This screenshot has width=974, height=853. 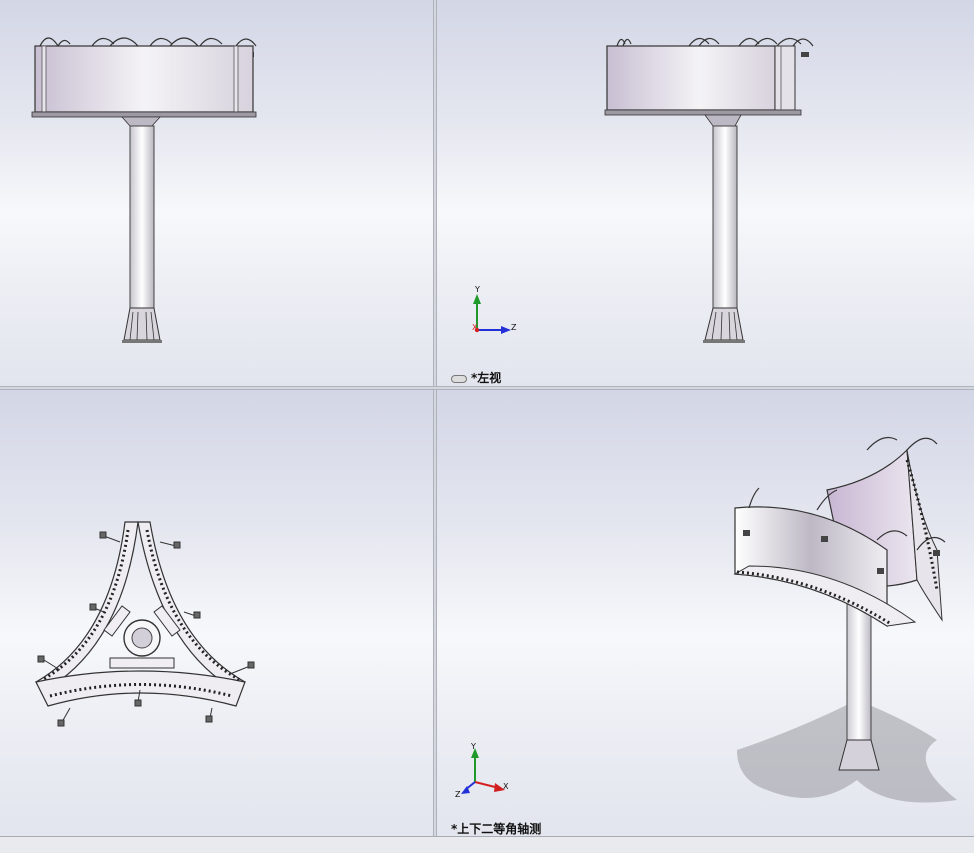 I want to click on triad-x-label: X, so click(x=475, y=327).